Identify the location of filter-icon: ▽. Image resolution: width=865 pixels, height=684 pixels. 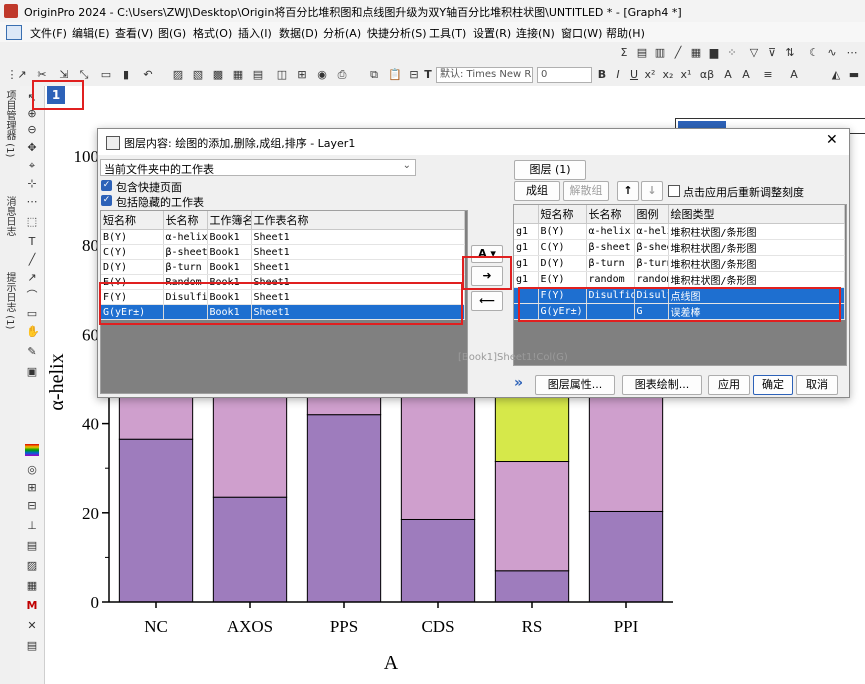
(754, 53).